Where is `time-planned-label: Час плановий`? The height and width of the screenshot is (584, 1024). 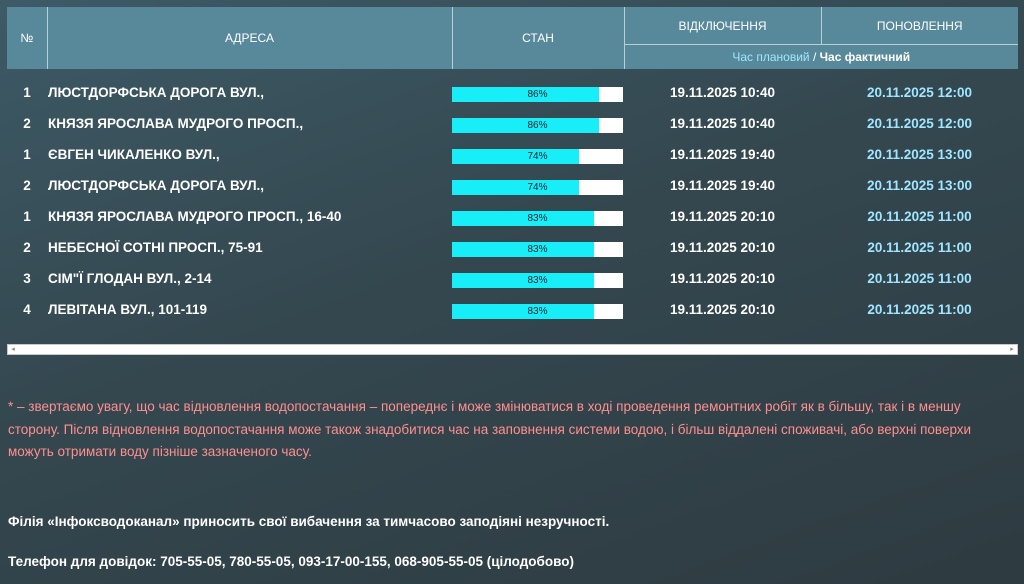
time-planned-label: Час плановий is located at coordinates (771, 57).